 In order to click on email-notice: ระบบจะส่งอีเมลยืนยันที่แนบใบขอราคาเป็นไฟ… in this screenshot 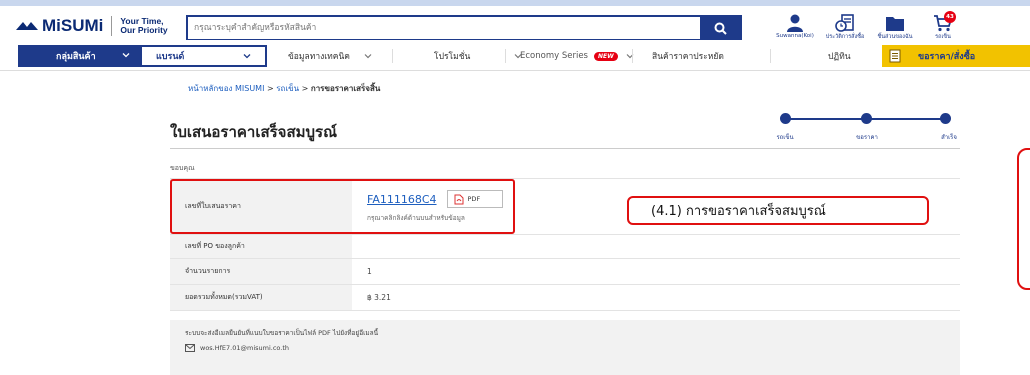, I will do `click(565, 347)`.